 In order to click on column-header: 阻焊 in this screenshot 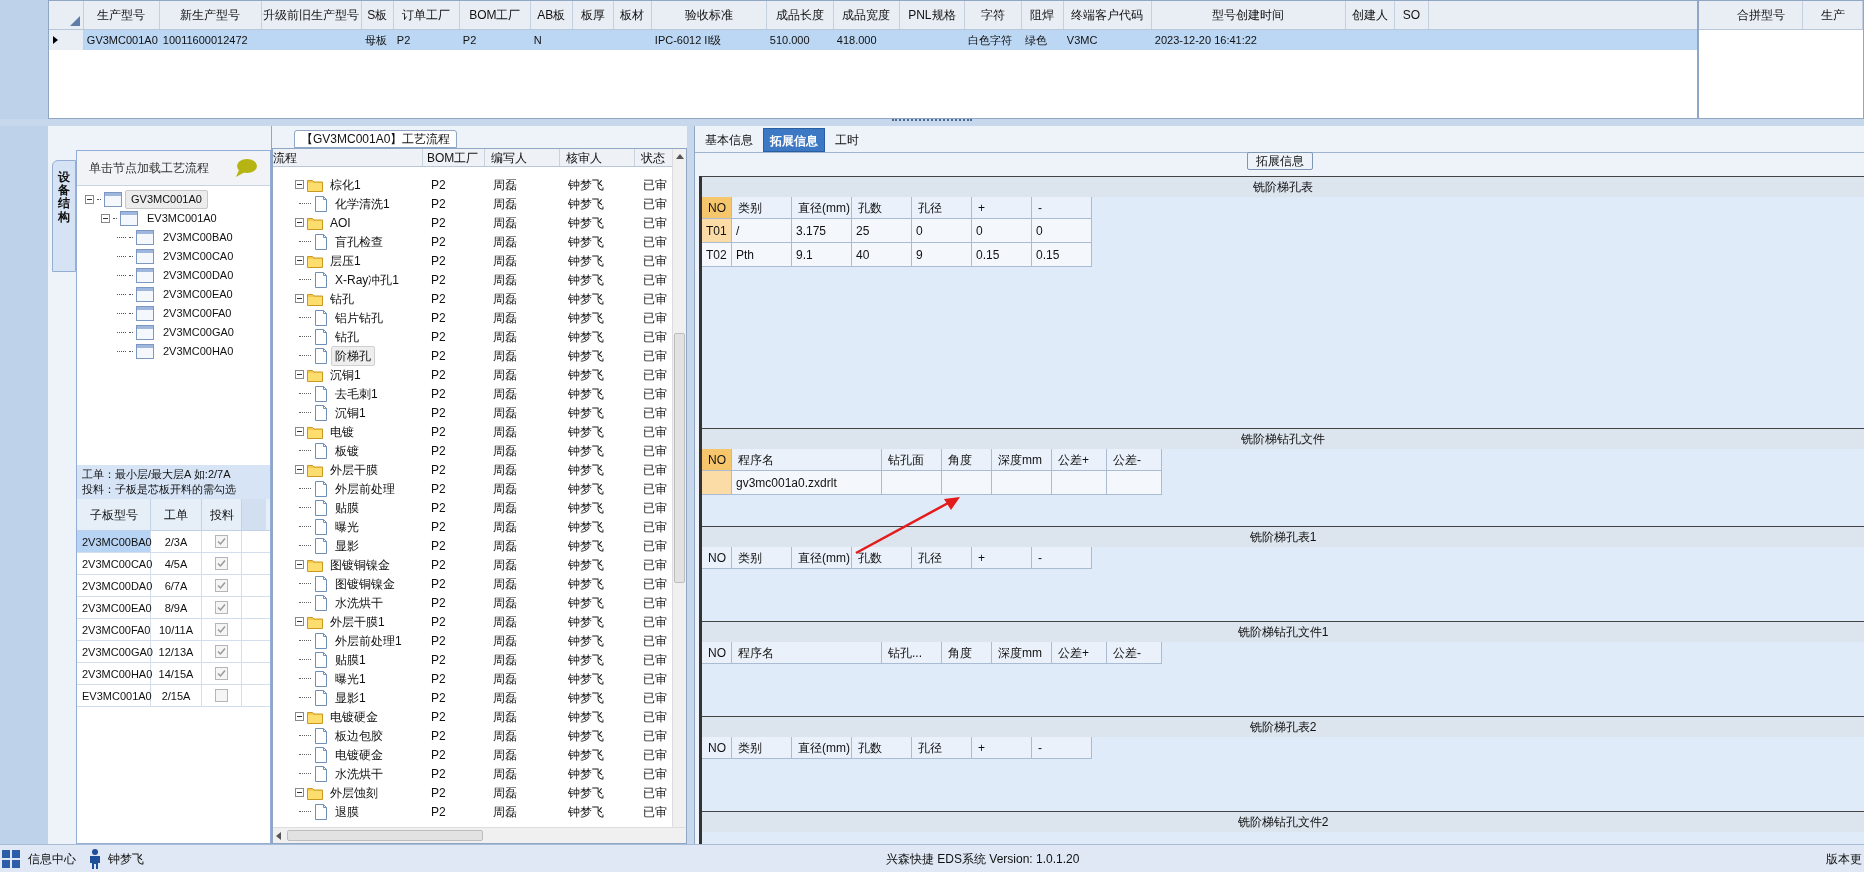, I will do `click(1042, 15)`.